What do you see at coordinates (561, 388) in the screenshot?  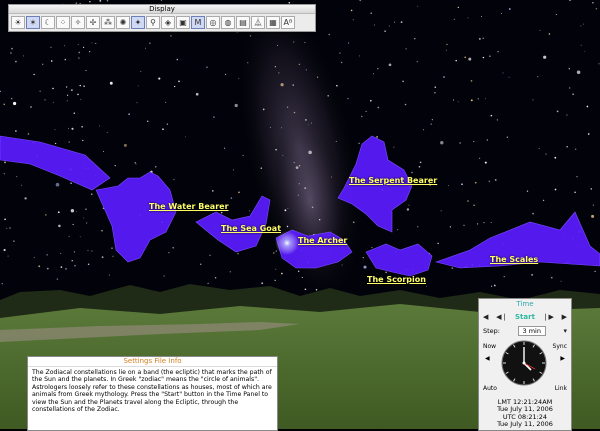 I see `link-button: Link` at bounding box center [561, 388].